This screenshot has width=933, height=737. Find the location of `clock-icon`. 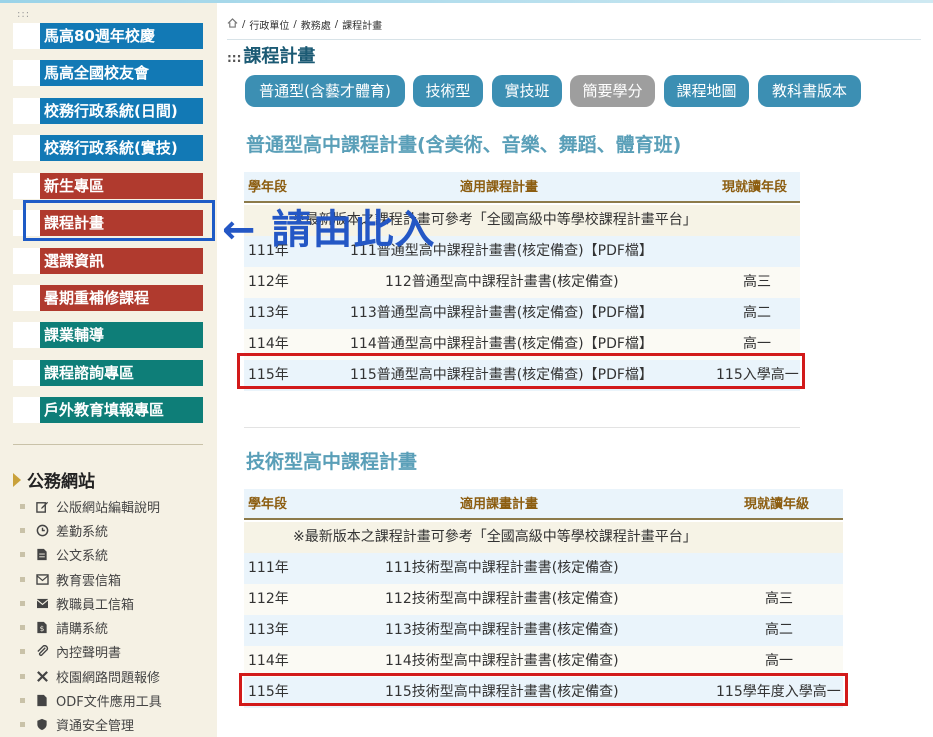

clock-icon is located at coordinates (42, 530).